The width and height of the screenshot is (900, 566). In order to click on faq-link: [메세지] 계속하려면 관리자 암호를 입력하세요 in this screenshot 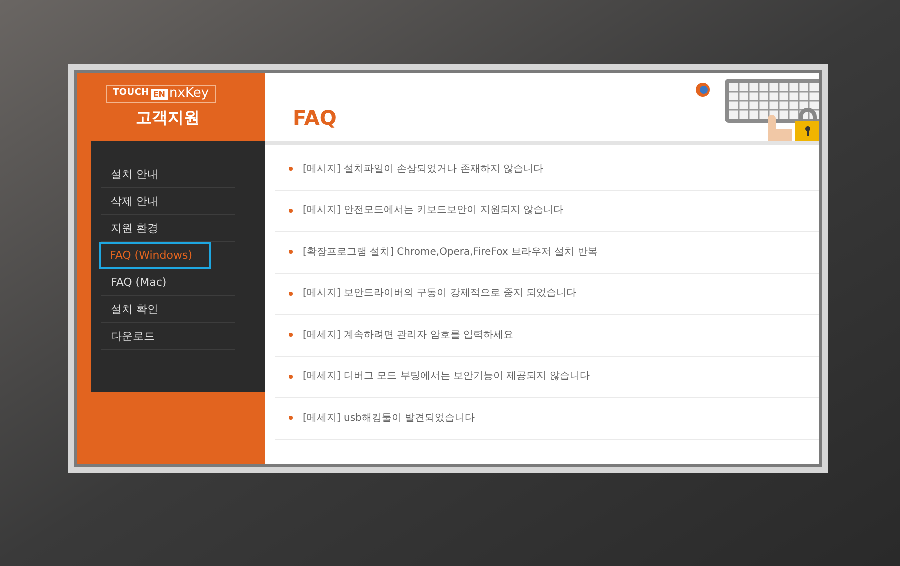, I will do `click(408, 335)`.